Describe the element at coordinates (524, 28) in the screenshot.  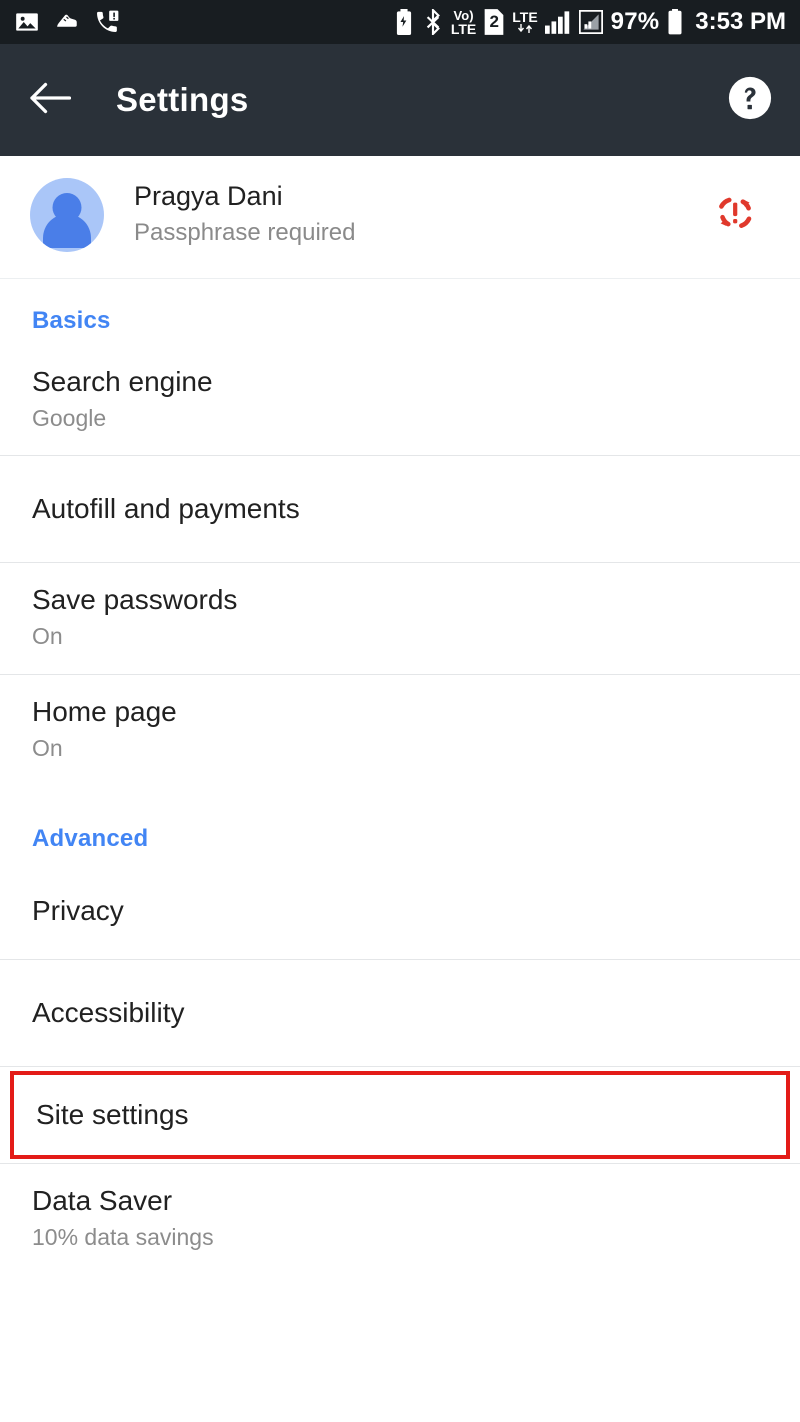
I see `data-arrows-icon` at that location.